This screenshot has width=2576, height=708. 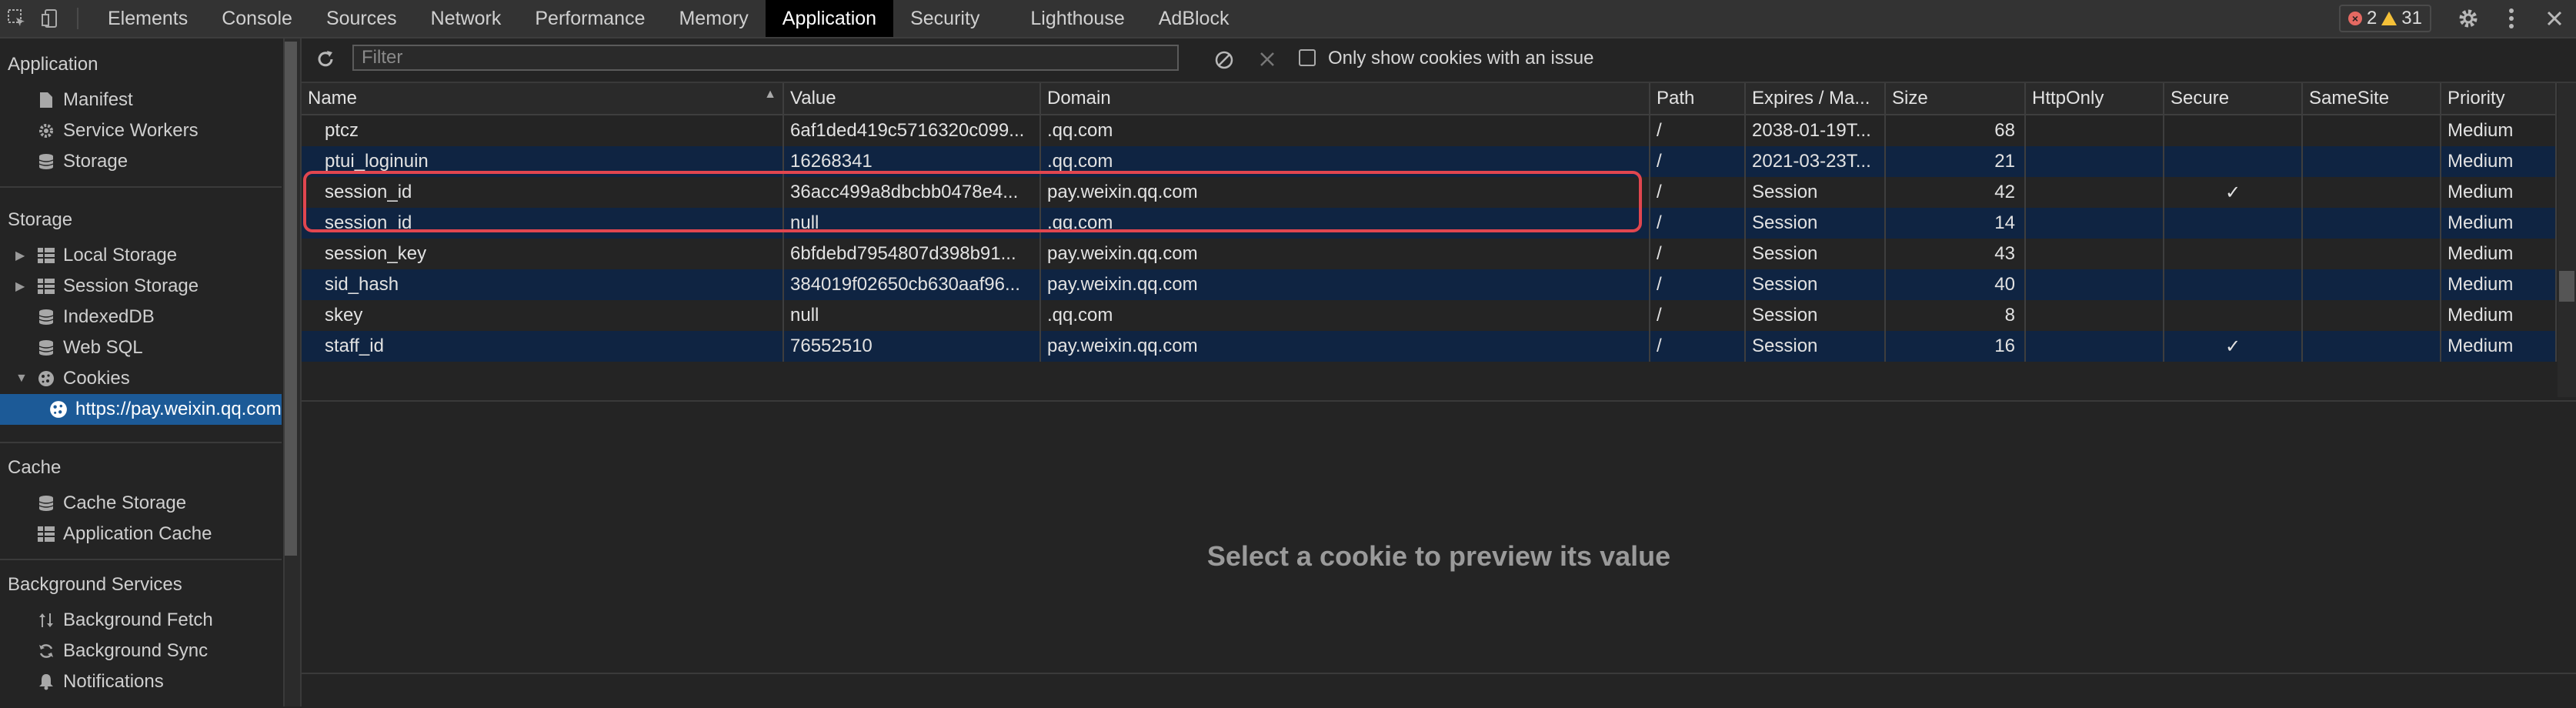 What do you see at coordinates (21, 379) in the screenshot?
I see `collapse-arrow-icon: ▼` at bounding box center [21, 379].